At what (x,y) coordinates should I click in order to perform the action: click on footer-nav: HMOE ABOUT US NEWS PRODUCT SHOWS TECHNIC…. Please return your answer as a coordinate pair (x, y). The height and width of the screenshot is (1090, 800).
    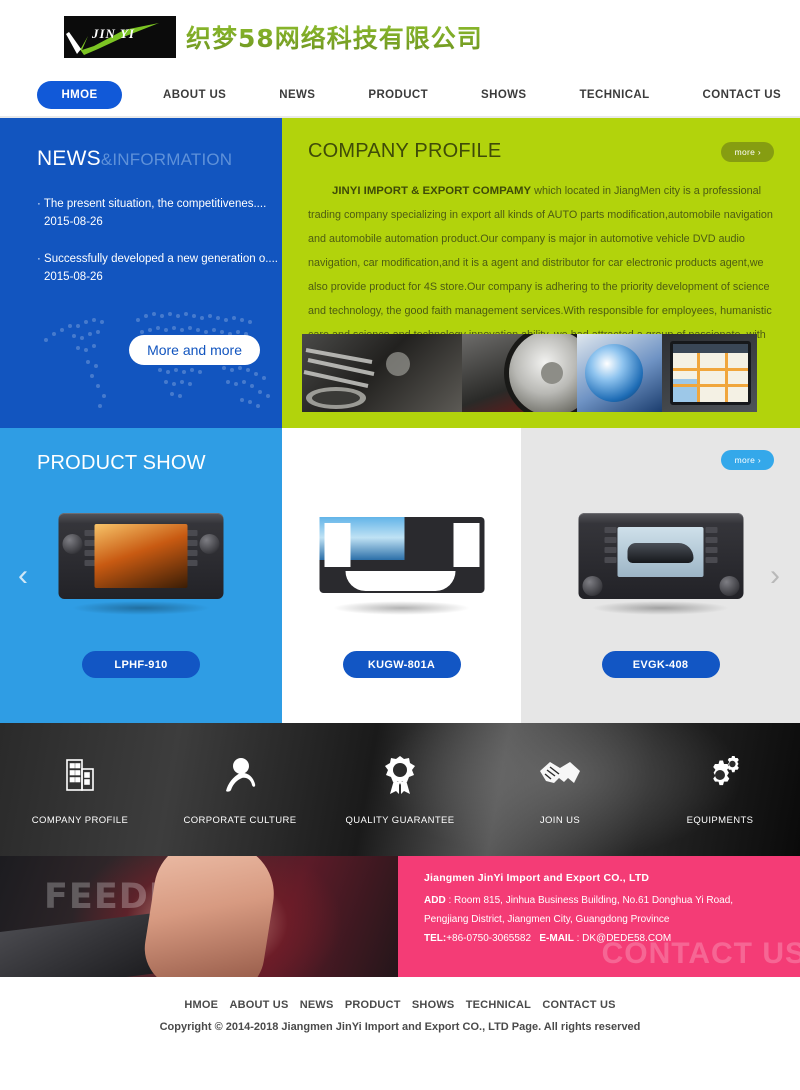
    Looking at the image, I should click on (400, 1005).